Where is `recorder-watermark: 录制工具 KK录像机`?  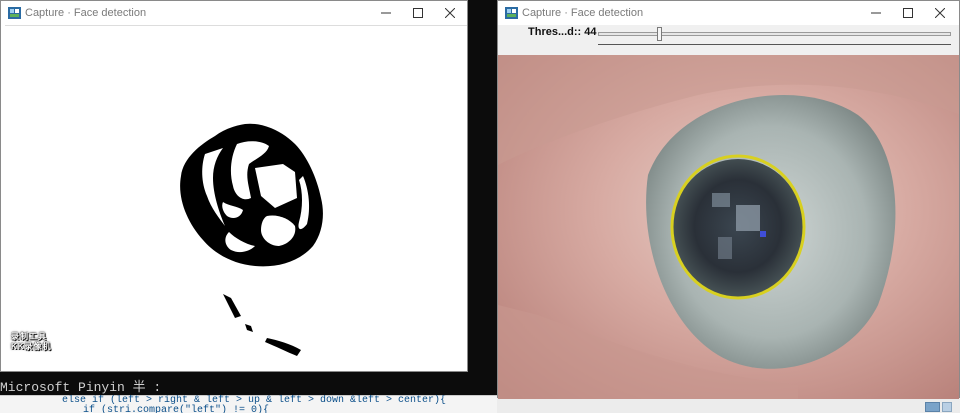 recorder-watermark: 录制工具 KK录像机 is located at coordinates (38, 343).